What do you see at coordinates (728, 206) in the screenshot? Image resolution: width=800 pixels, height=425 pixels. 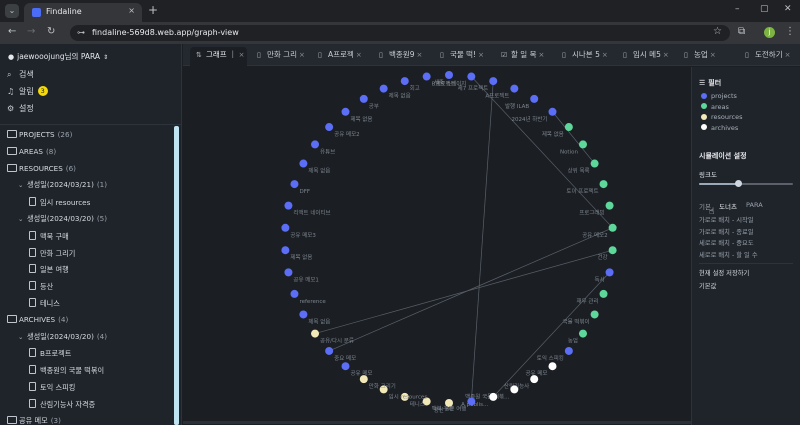 I see `layout-option-donut: 도너츠` at bounding box center [728, 206].